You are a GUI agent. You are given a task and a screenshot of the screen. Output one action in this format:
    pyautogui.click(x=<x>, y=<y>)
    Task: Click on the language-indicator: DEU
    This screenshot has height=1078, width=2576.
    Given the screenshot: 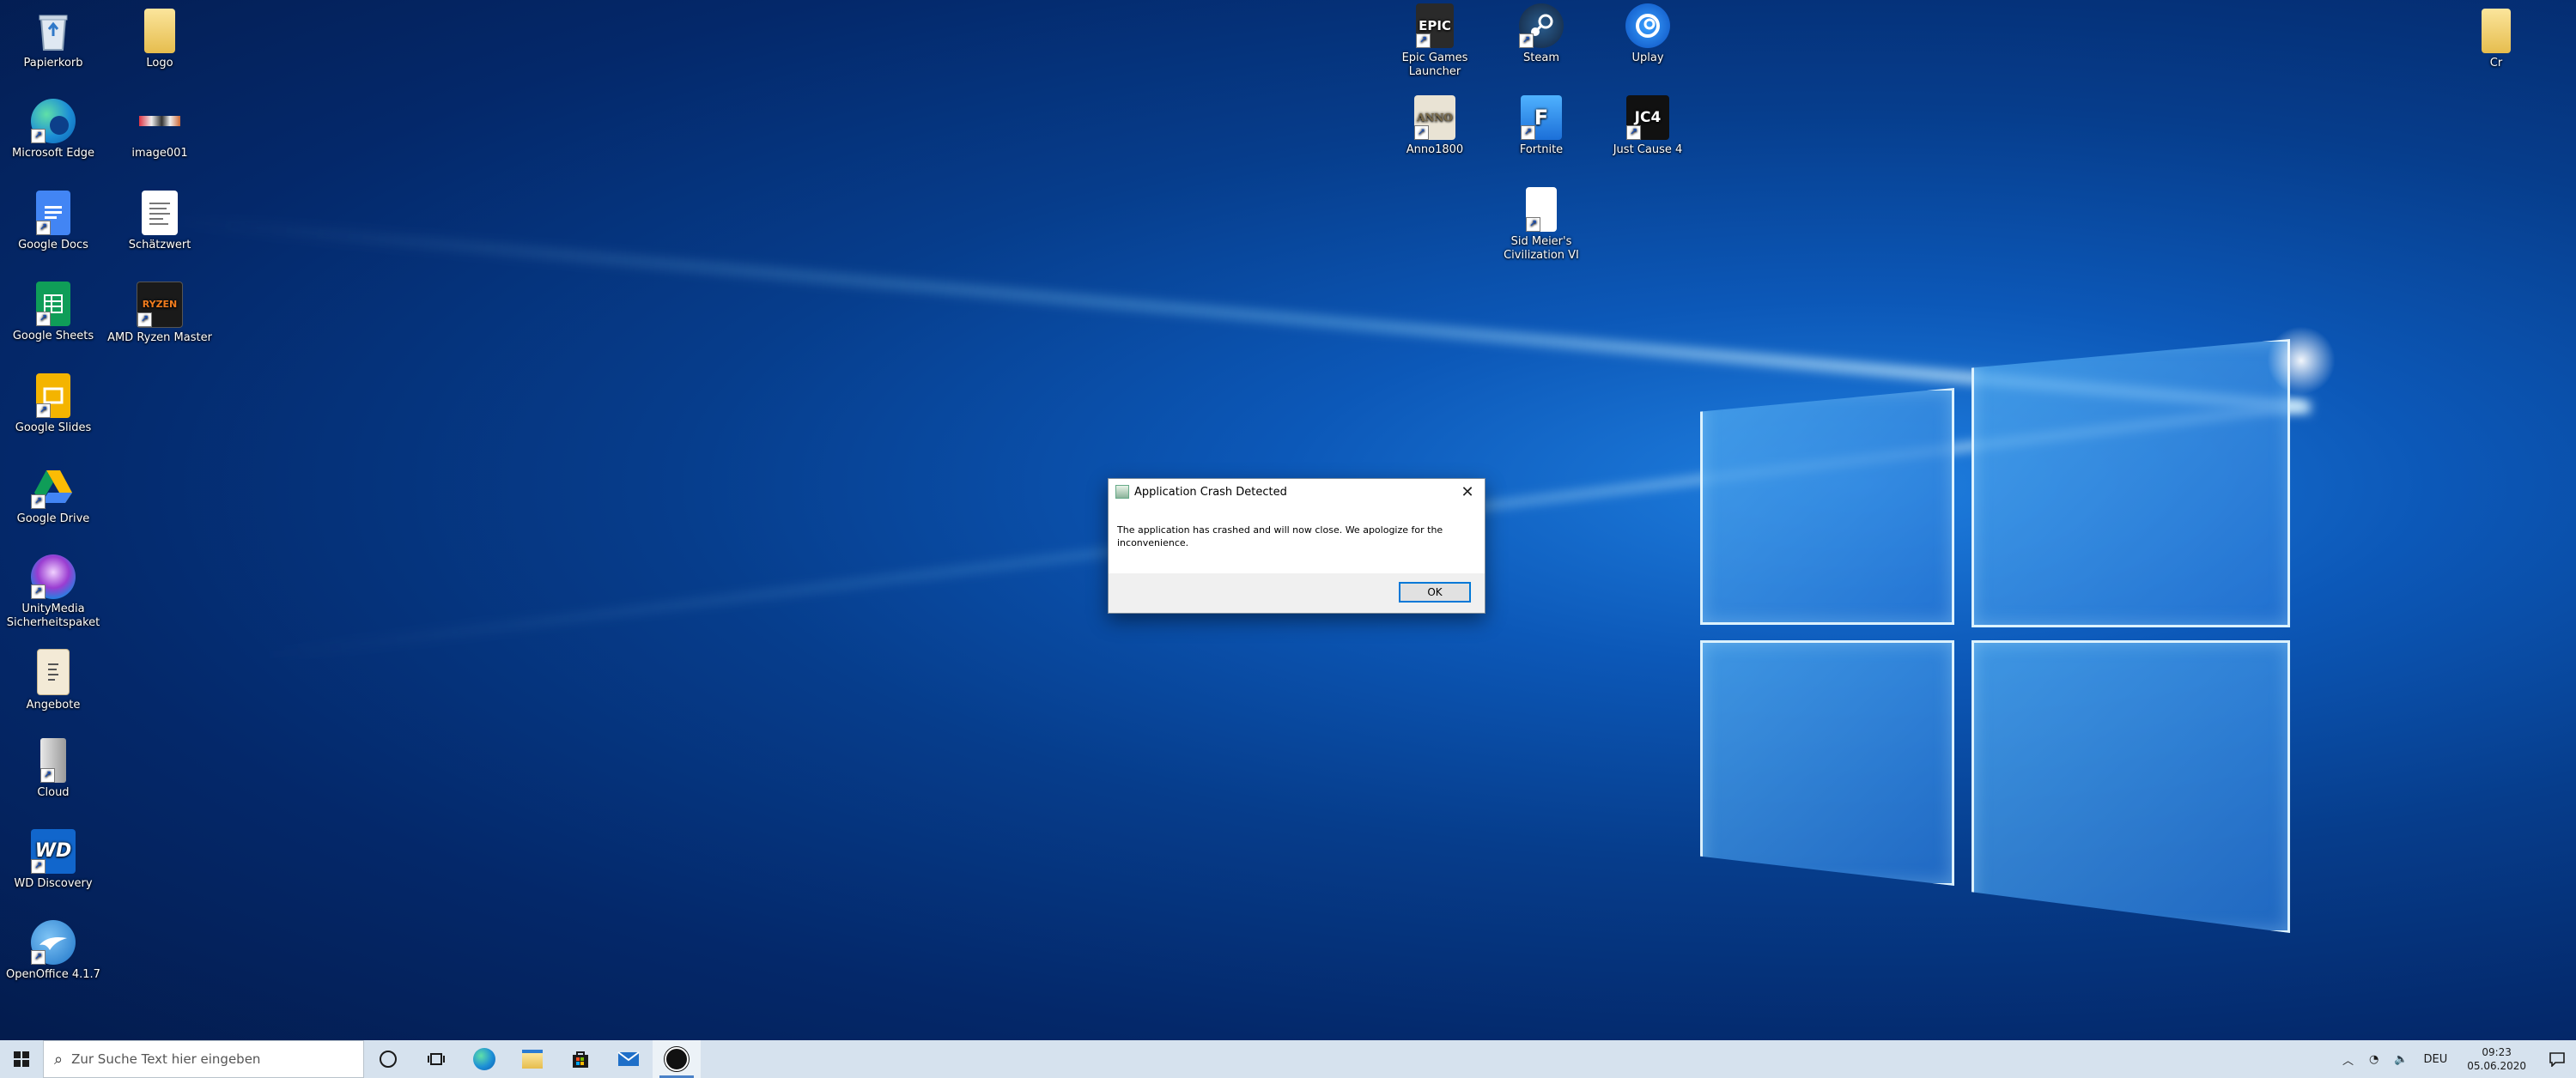 What is the action you would take?
    pyautogui.click(x=2436, y=1059)
    